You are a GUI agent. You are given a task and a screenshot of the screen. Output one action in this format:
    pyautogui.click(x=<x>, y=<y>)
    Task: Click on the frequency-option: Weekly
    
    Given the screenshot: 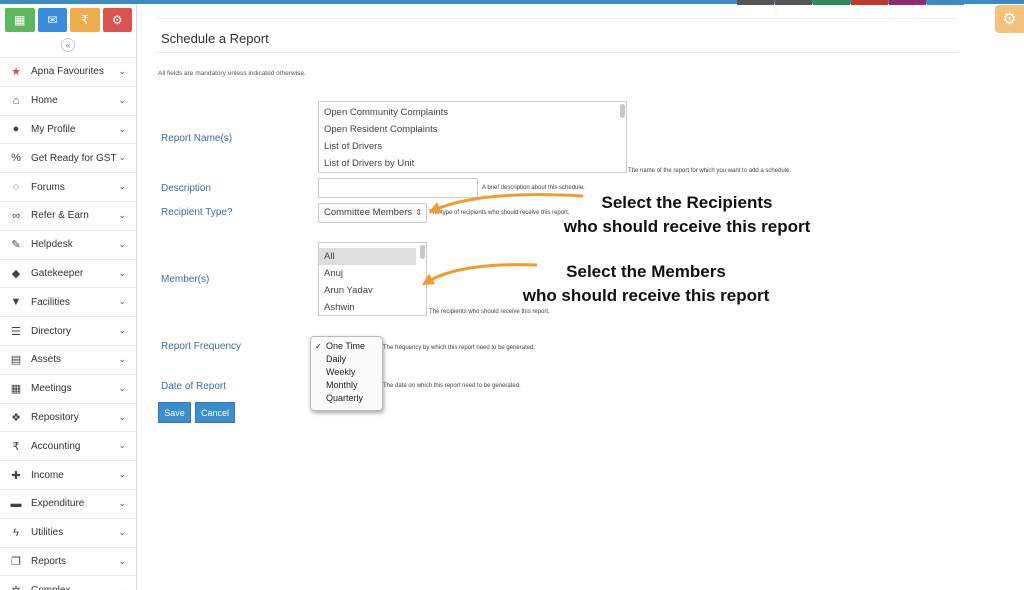 What is the action you would take?
    pyautogui.click(x=346, y=372)
    